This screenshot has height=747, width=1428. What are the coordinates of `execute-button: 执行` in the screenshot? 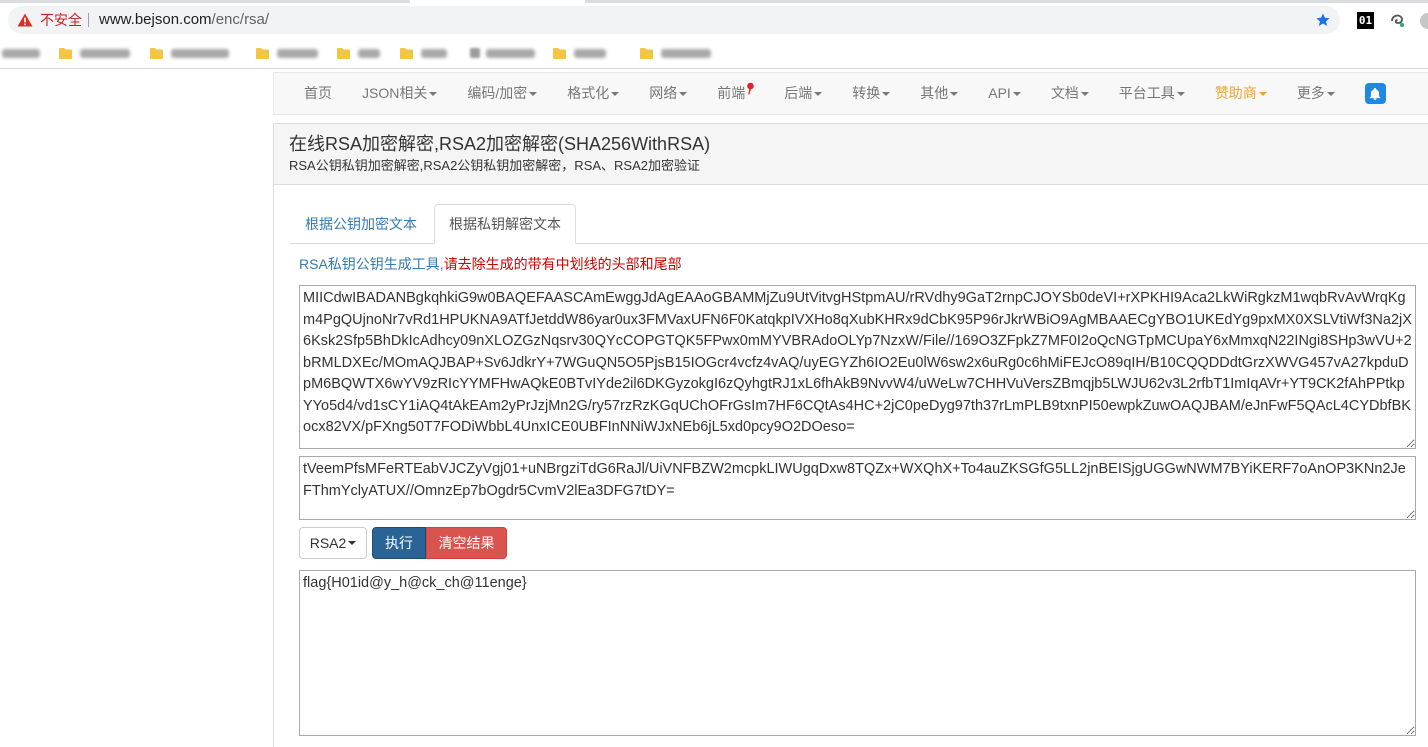 It's located at (399, 543).